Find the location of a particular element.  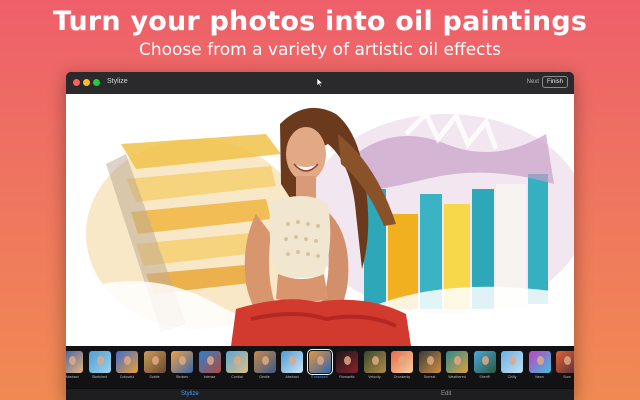

window-titlebar: Stylize Next Finish is located at coordinates (320, 83).